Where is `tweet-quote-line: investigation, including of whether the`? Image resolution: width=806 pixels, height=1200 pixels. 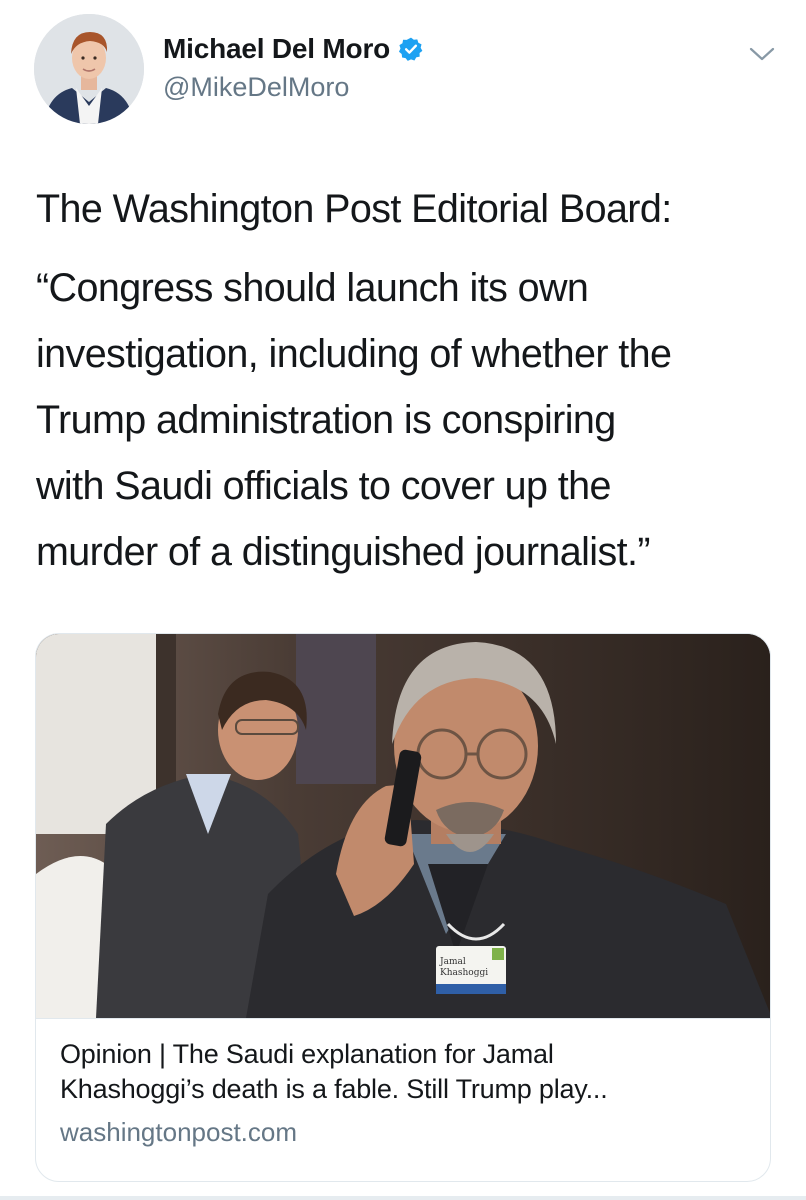 tweet-quote-line: investigation, including of whether the is located at coordinates (354, 354).